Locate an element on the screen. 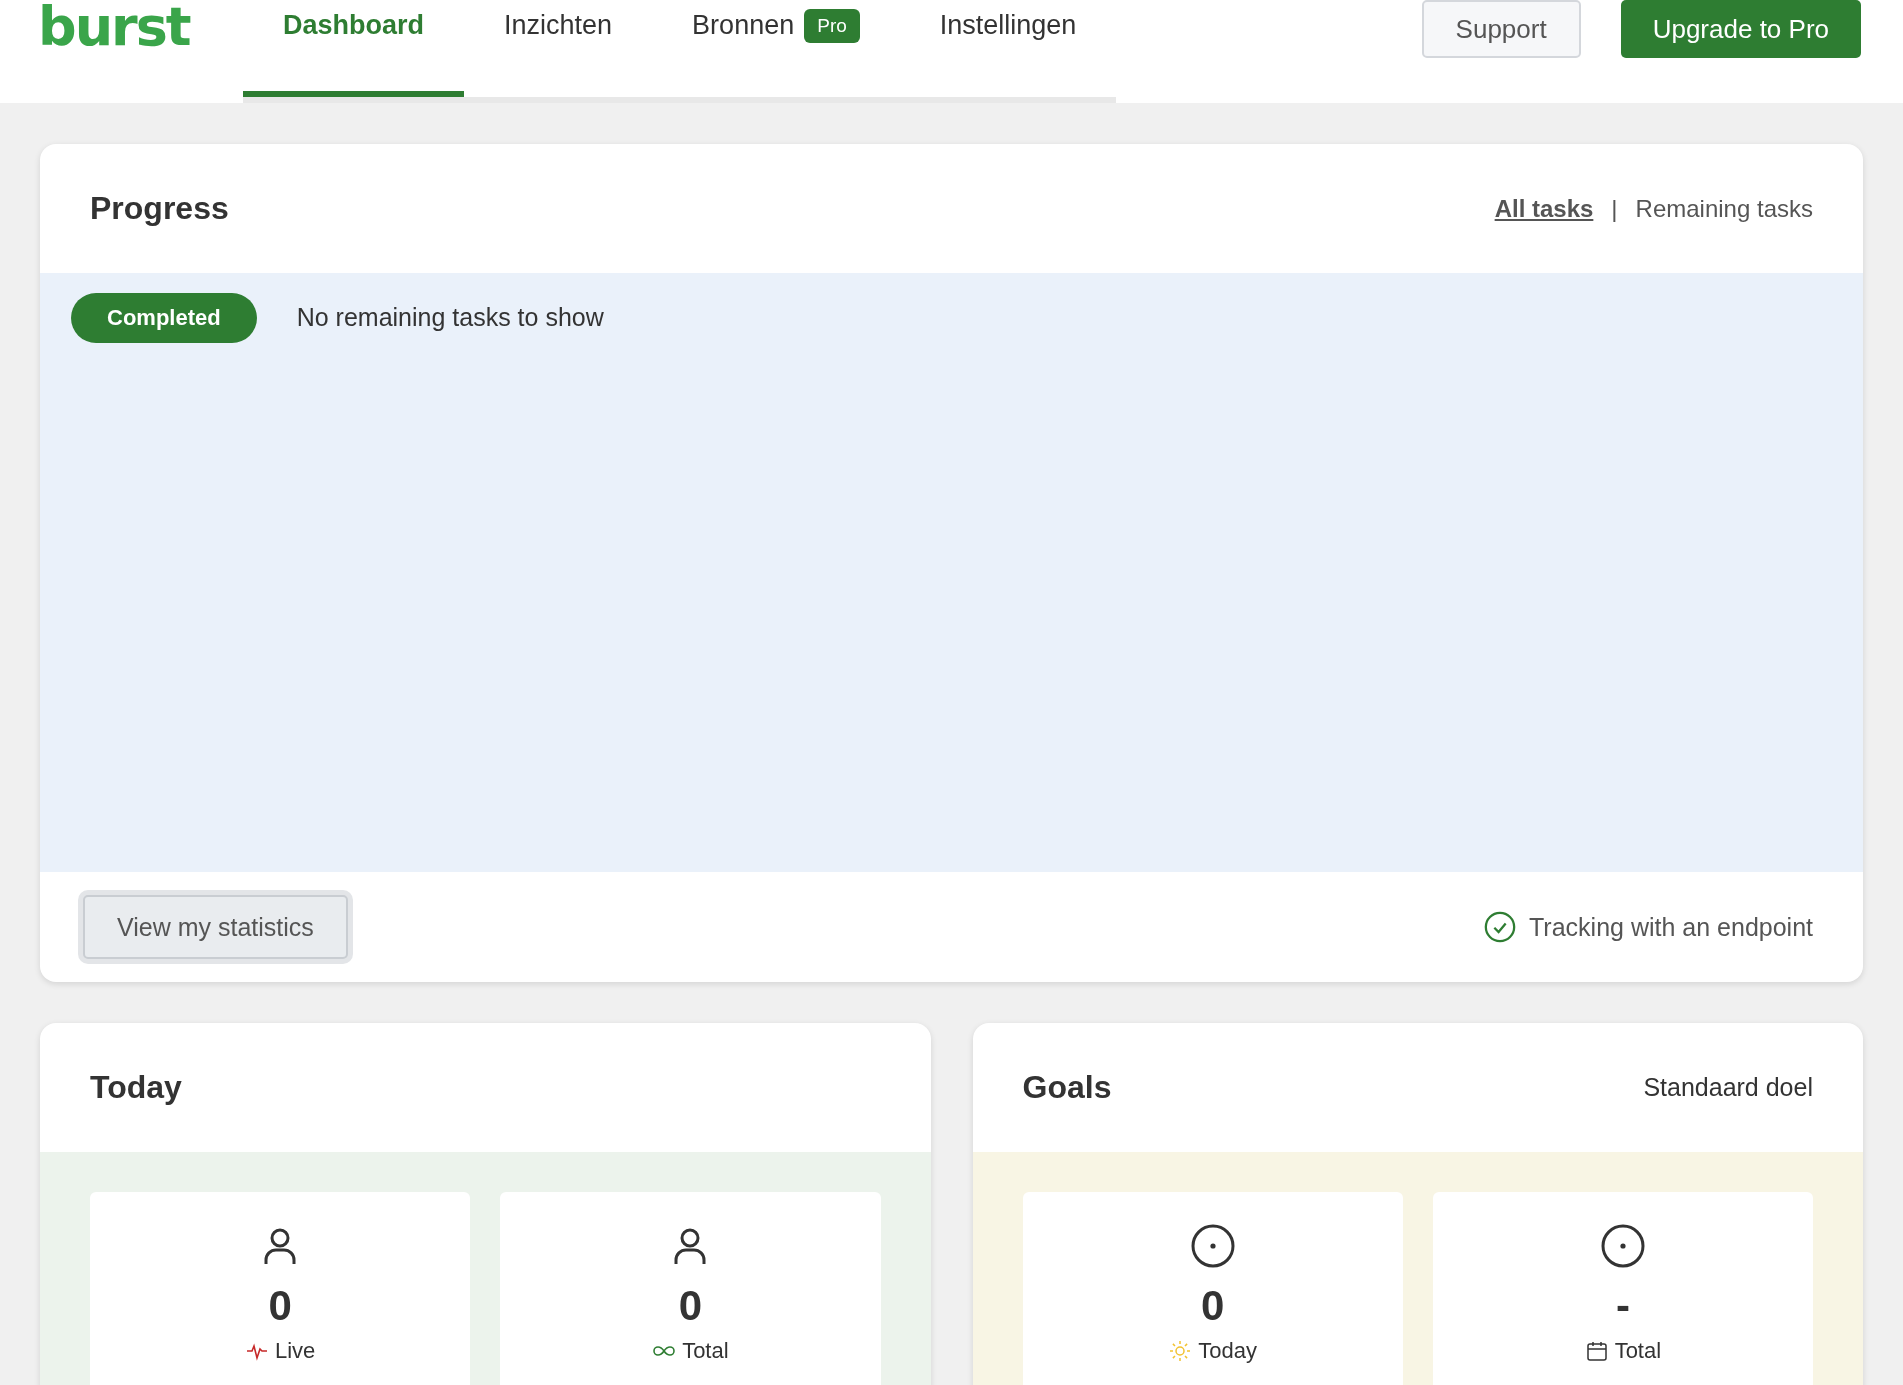 This screenshot has width=1903, height=1385. check-circle-icon is located at coordinates (1500, 927).